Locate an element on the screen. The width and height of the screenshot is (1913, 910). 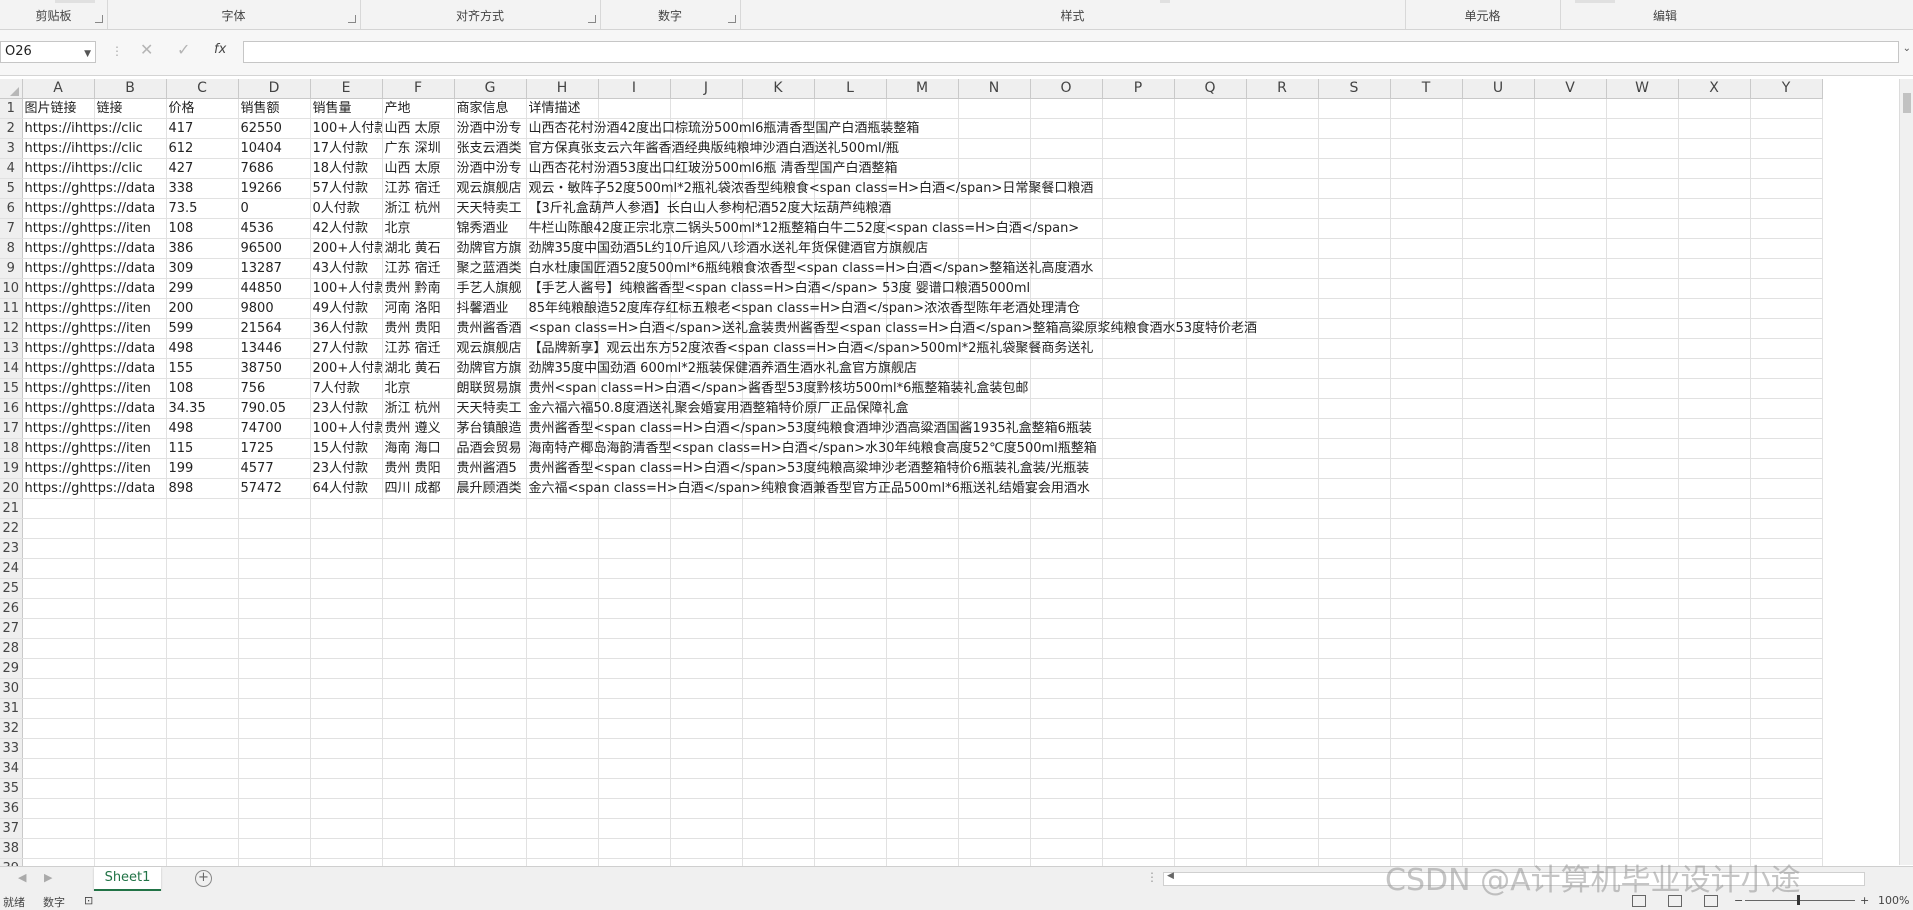
row-header: 1 is located at coordinates (11, 108).